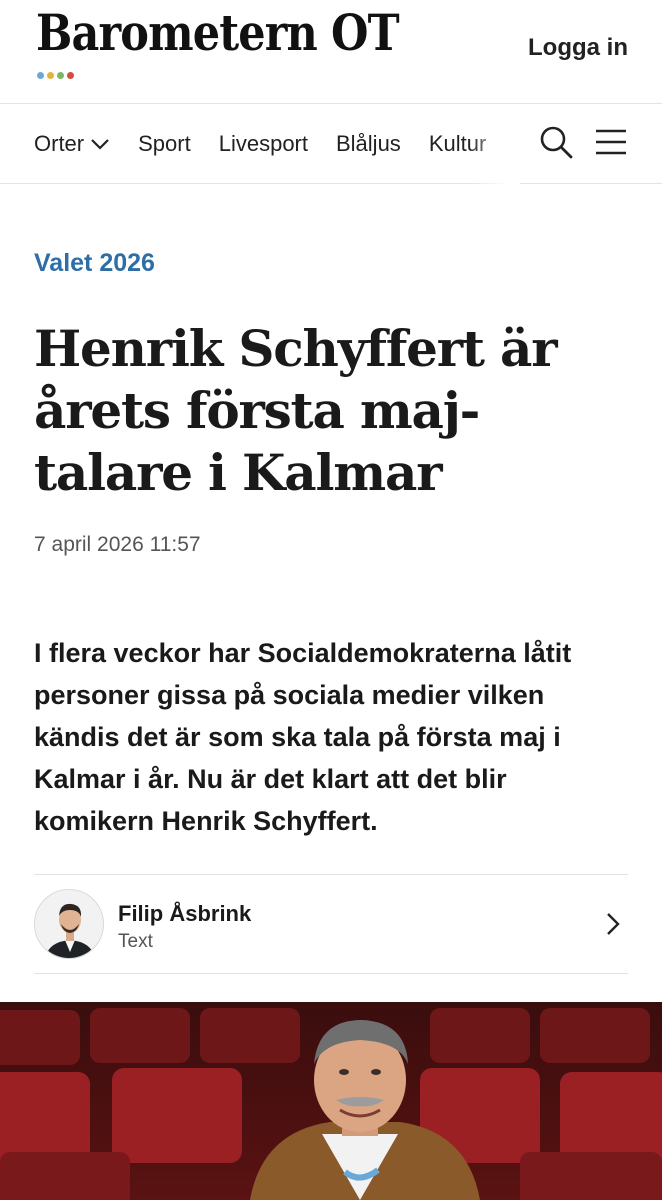 The image size is (662, 1200). Describe the element at coordinates (263, 144) in the screenshot. I see `nav-item-livesport: Livesport` at that location.